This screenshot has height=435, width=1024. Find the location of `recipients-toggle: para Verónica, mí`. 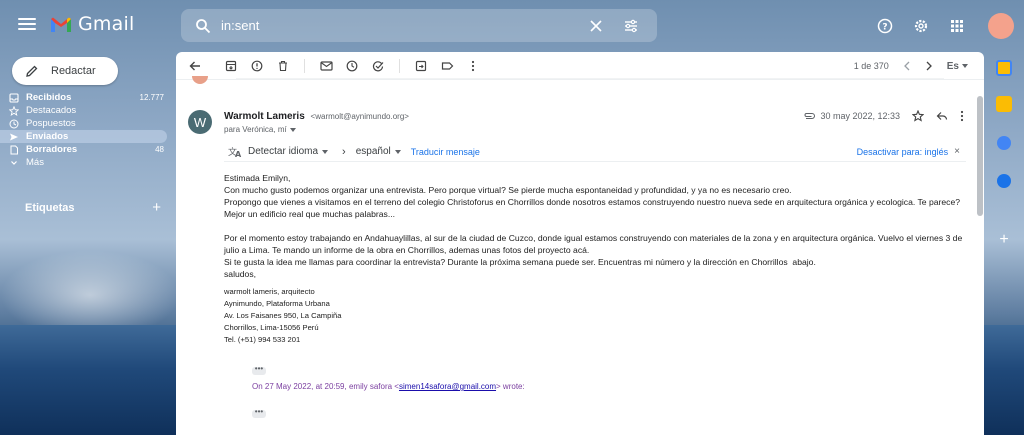

recipients-toggle: para Verónica, mí is located at coordinates (260, 129).